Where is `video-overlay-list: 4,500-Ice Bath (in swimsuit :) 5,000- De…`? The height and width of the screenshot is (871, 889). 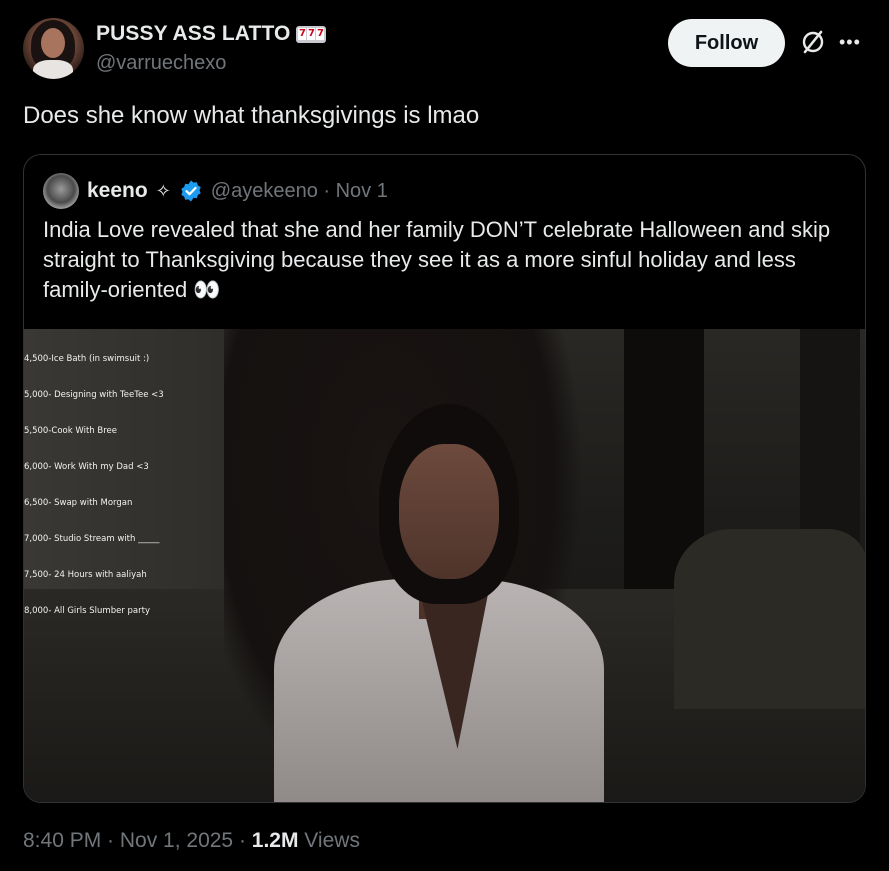
video-overlay-list: 4,500-Ice Bath (in swimsuit :) 5,000- De… is located at coordinates (94, 485).